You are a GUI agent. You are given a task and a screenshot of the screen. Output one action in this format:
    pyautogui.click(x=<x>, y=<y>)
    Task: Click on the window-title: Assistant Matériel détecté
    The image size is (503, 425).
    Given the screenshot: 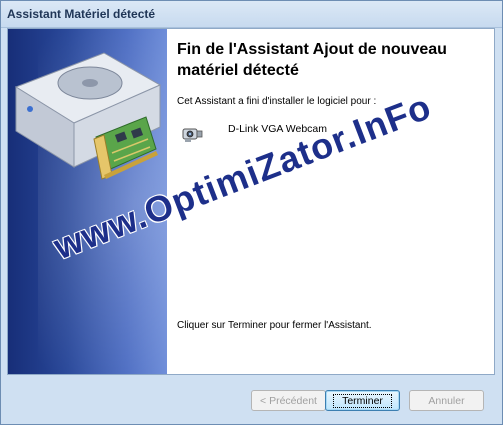 What is the action you would take?
    pyautogui.click(x=251, y=14)
    